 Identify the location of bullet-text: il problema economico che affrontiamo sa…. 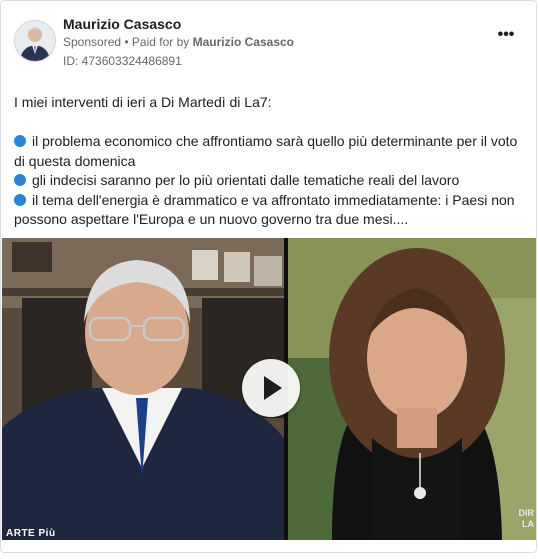
(266, 151).